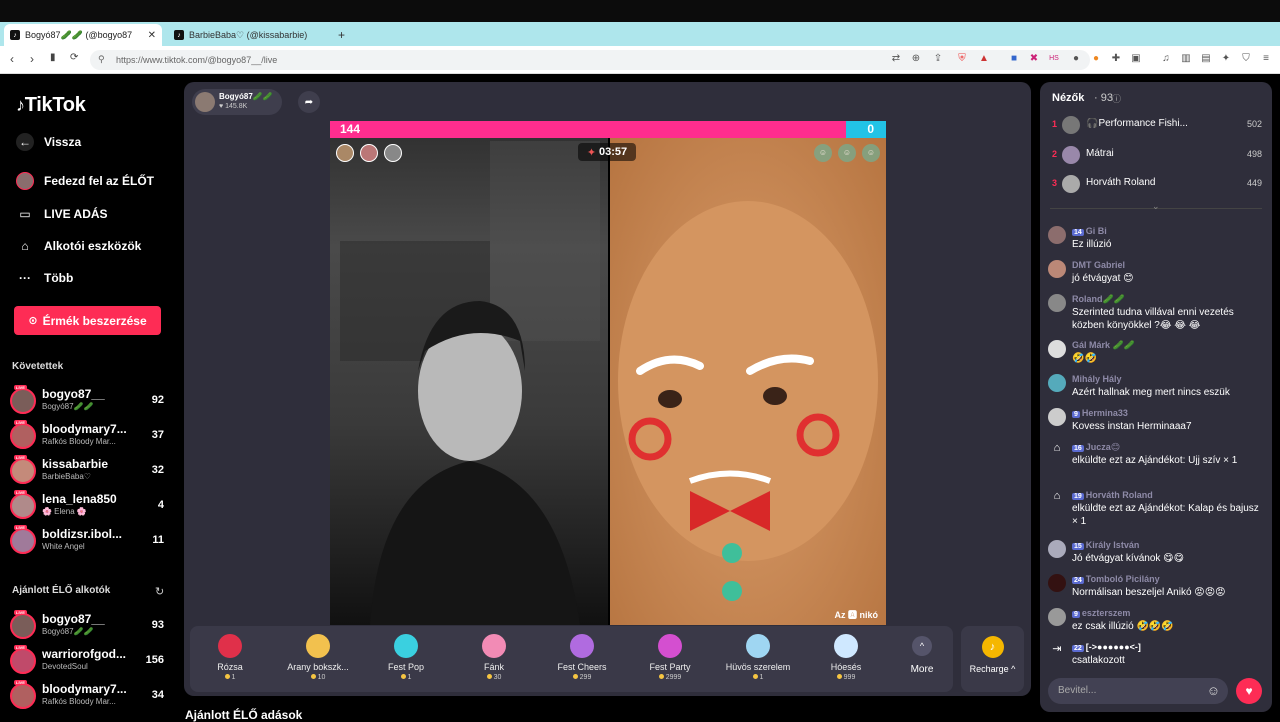 The image size is (1280, 722). What do you see at coordinates (871, 153) in the screenshot?
I see `empty-gifter-slot-icon: ☺` at bounding box center [871, 153].